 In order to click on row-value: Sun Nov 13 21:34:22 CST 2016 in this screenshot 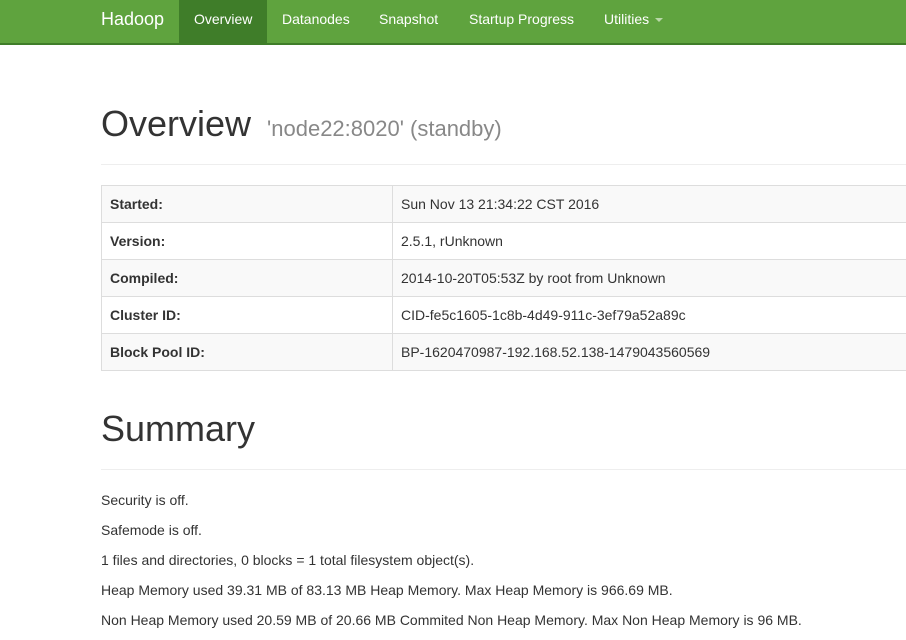, I will do `click(649, 204)`.